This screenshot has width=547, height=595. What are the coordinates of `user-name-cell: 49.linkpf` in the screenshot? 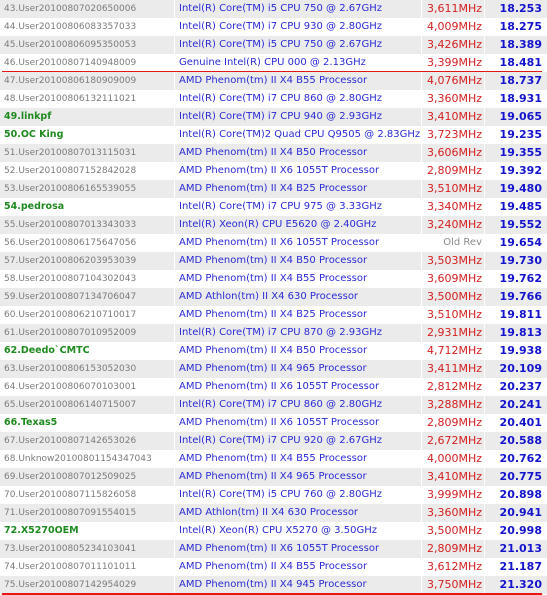 It's located at (28, 116).